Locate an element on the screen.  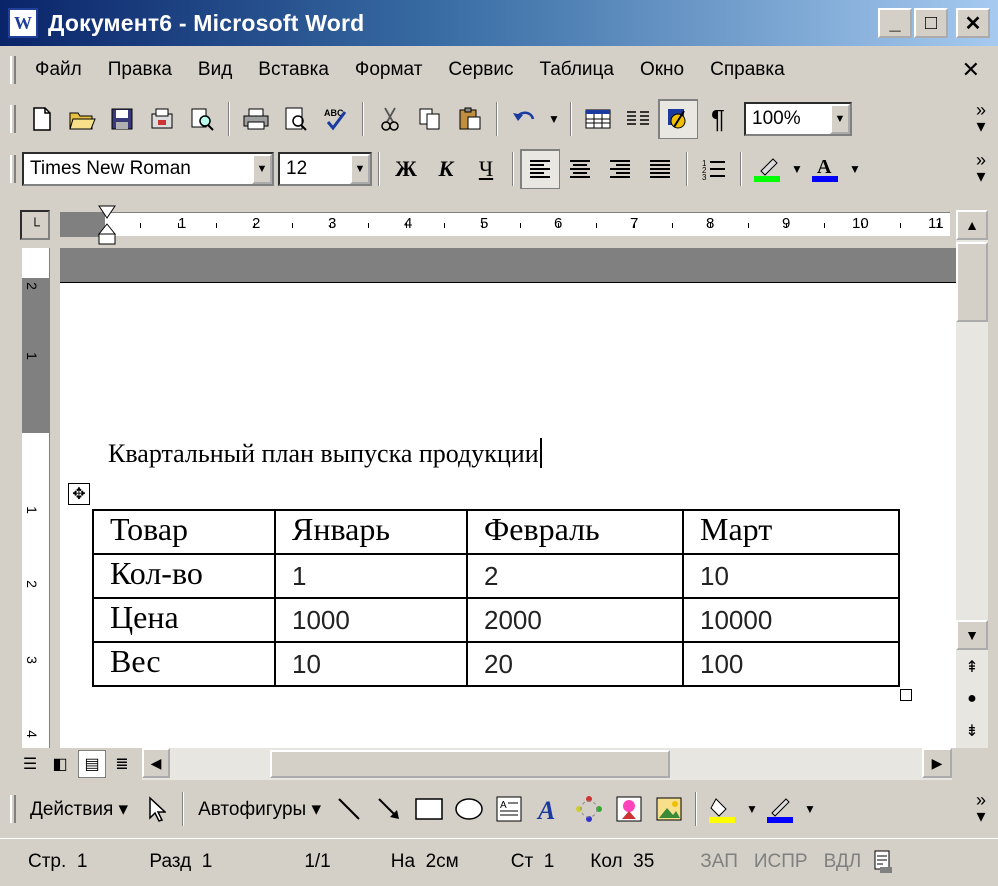
menu-tools: Сервис is located at coordinates (480, 70).